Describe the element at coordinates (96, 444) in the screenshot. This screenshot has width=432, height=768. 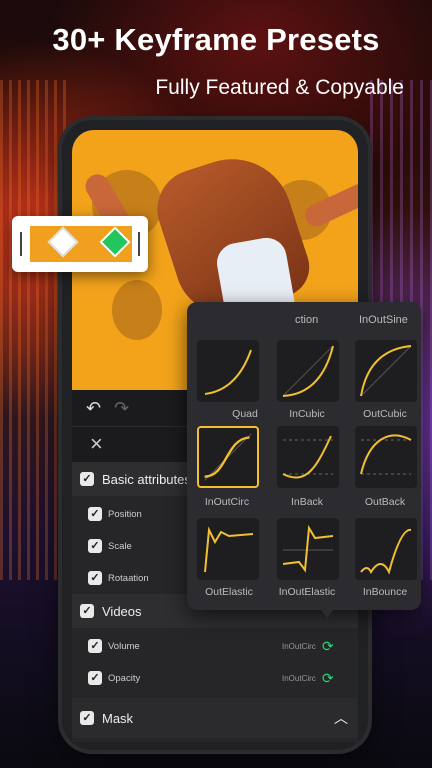
I see `close-icon: ×` at that location.